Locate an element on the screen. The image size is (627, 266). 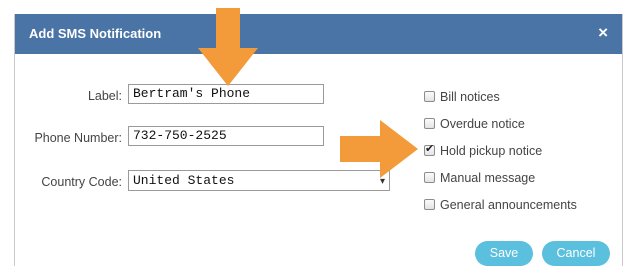
save-button: Save is located at coordinates (504, 253).